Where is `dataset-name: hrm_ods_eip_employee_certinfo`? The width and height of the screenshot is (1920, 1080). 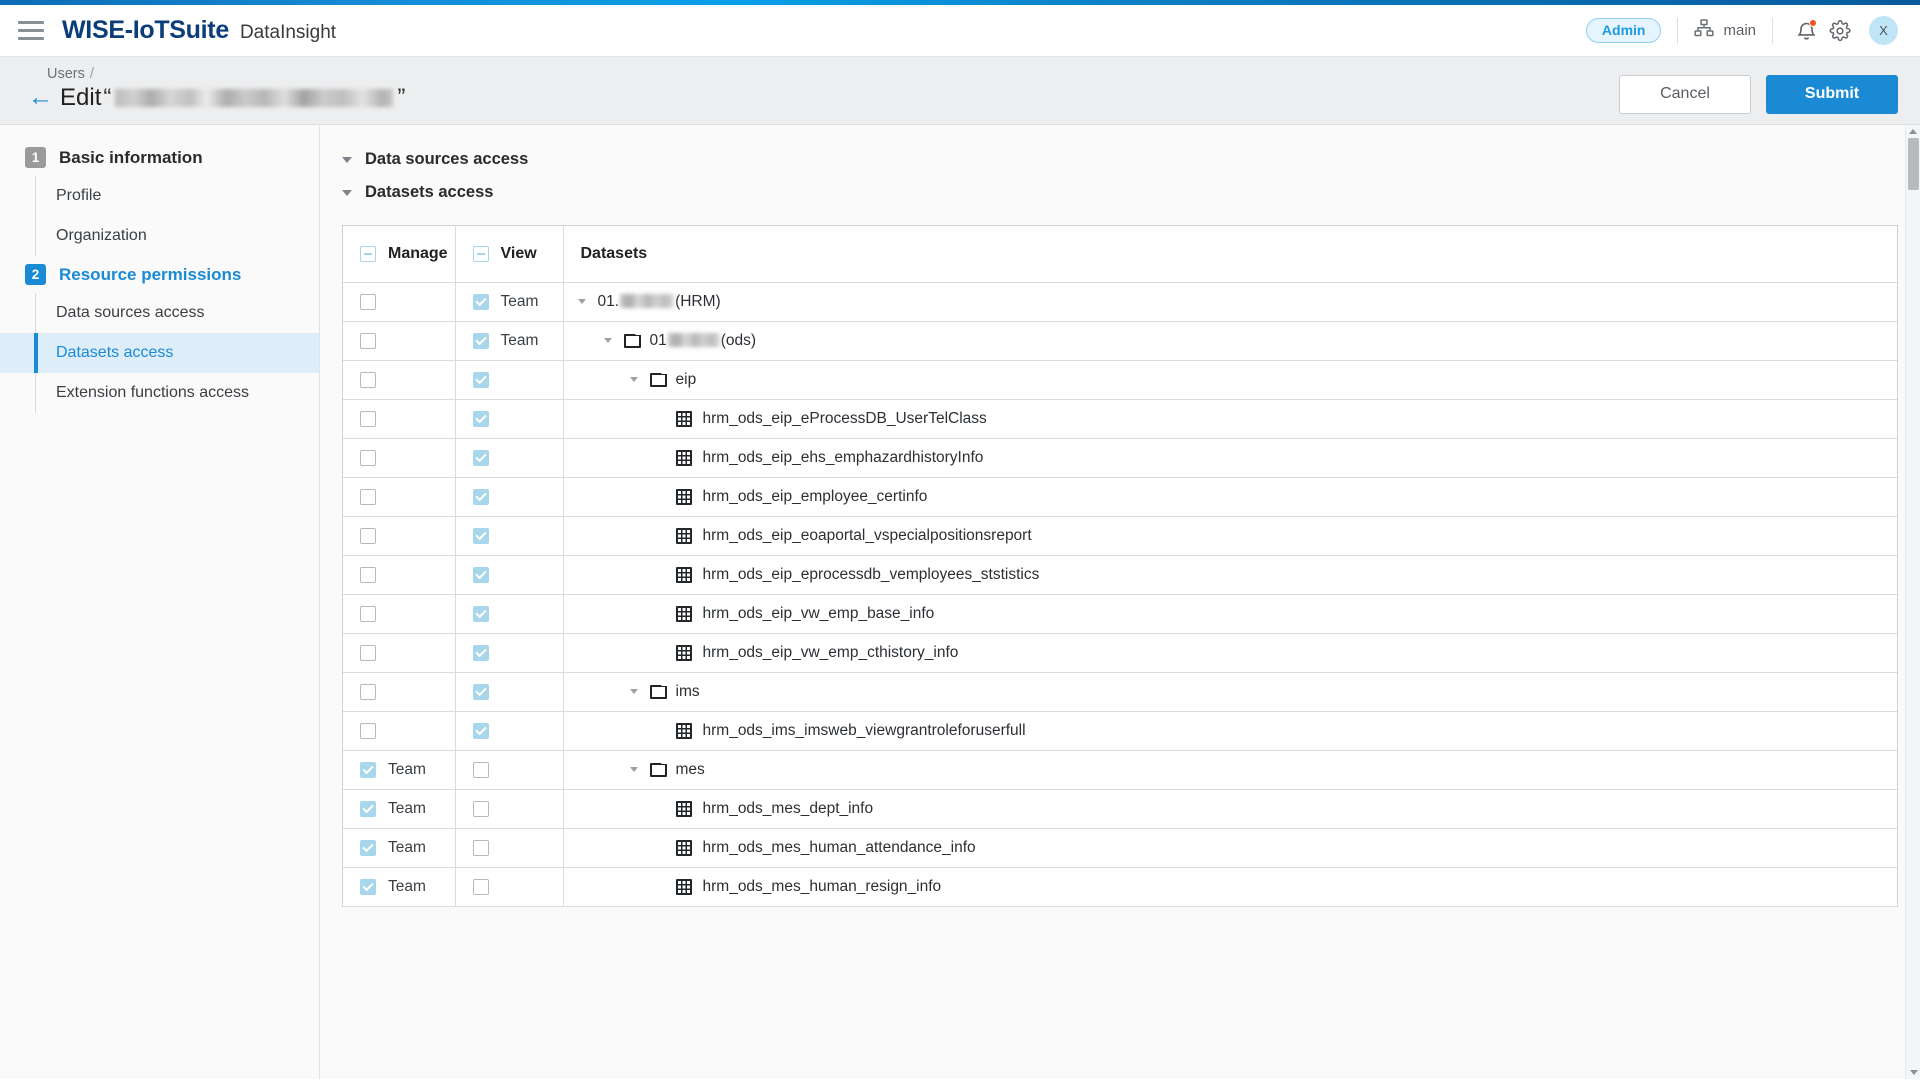
dataset-name: hrm_ods_eip_employee_certinfo is located at coordinates (815, 497).